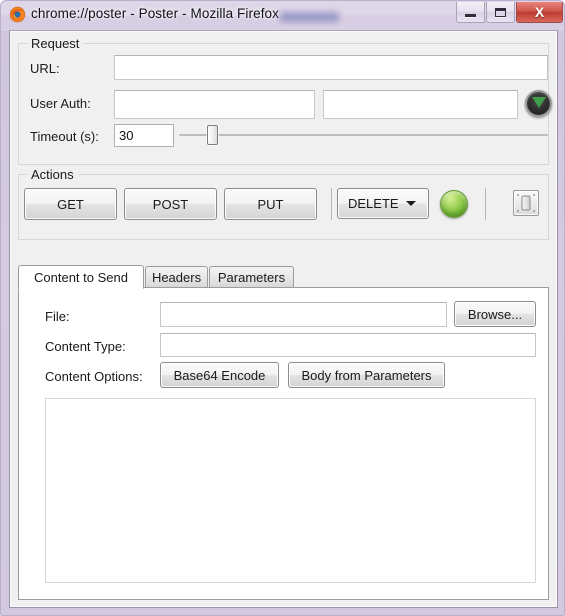  Describe the element at coordinates (219, 375) in the screenshot. I see `base64-encode-button: Base64 Encode` at that location.